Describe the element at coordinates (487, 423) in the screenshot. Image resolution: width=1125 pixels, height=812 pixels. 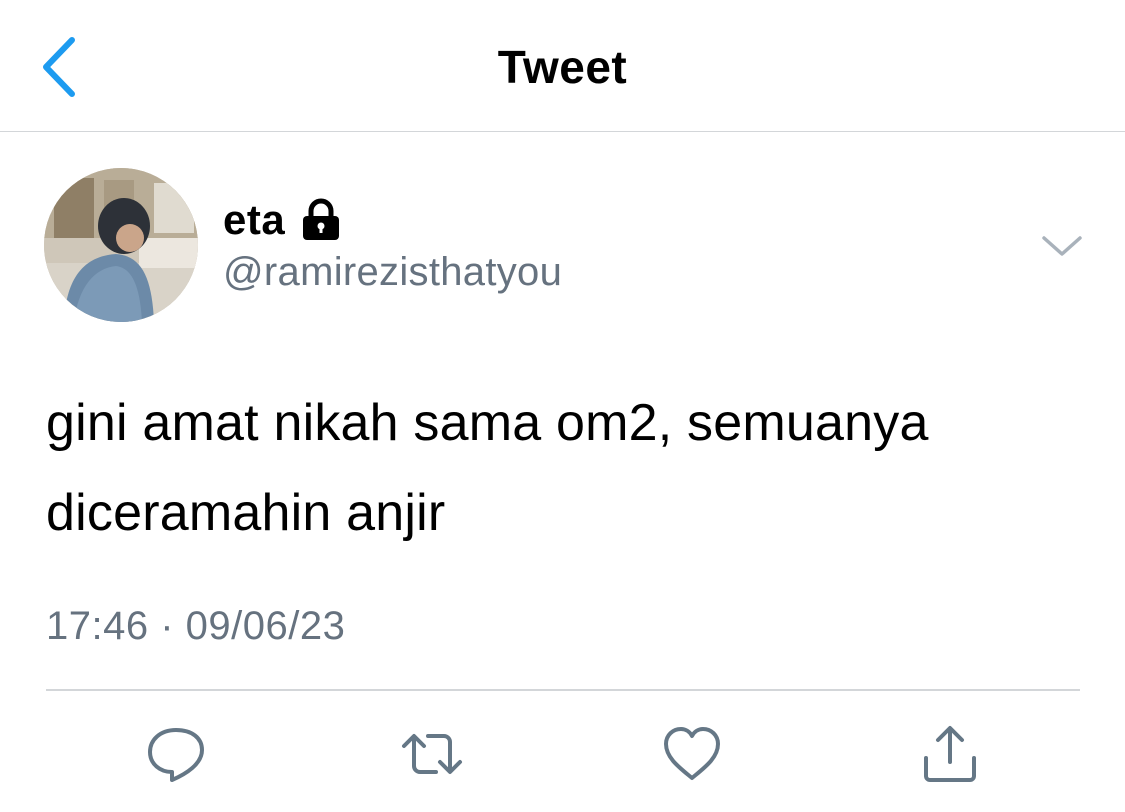
I see `tweet-text-line: gini amat nikah sama om2, semuanya` at that location.